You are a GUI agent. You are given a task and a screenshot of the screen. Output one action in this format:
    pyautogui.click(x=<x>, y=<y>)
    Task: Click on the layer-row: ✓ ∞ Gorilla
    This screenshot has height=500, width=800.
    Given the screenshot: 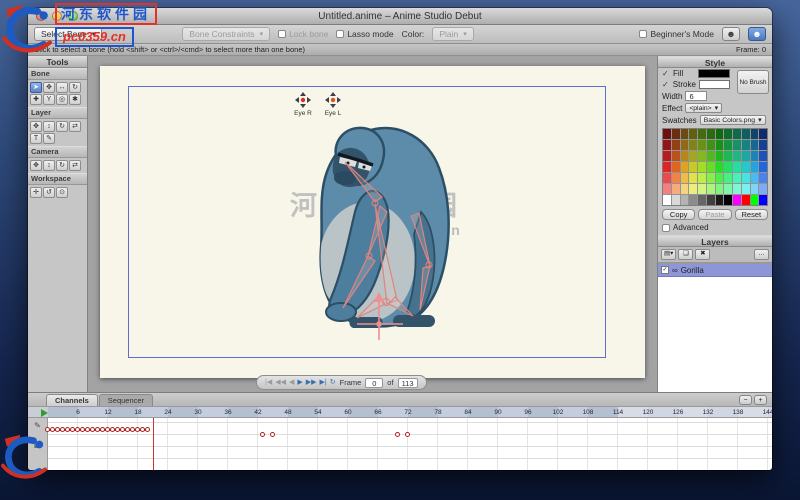 What is the action you would take?
    pyautogui.click(x=715, y=270)
    